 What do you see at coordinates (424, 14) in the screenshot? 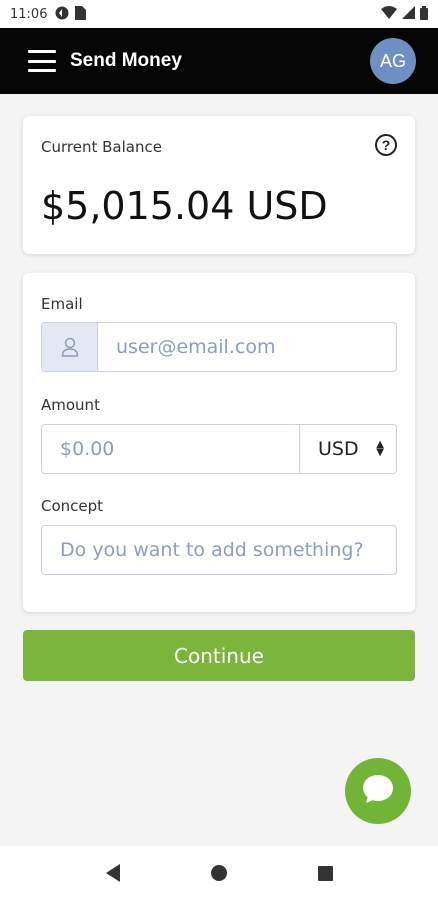
I see `battery-icon` at bounding box center [424, 14].